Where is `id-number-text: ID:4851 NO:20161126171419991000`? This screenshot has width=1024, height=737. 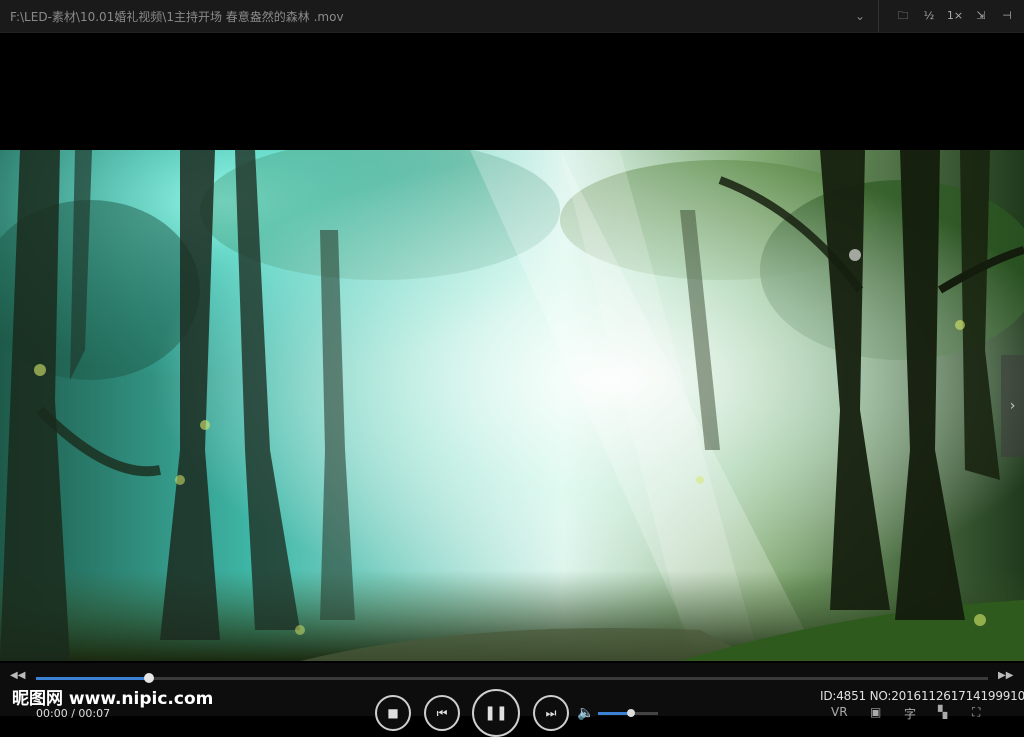 id-number-text: ID:4851 NO:20161126171419991000 is located at coordinates (922, 696).